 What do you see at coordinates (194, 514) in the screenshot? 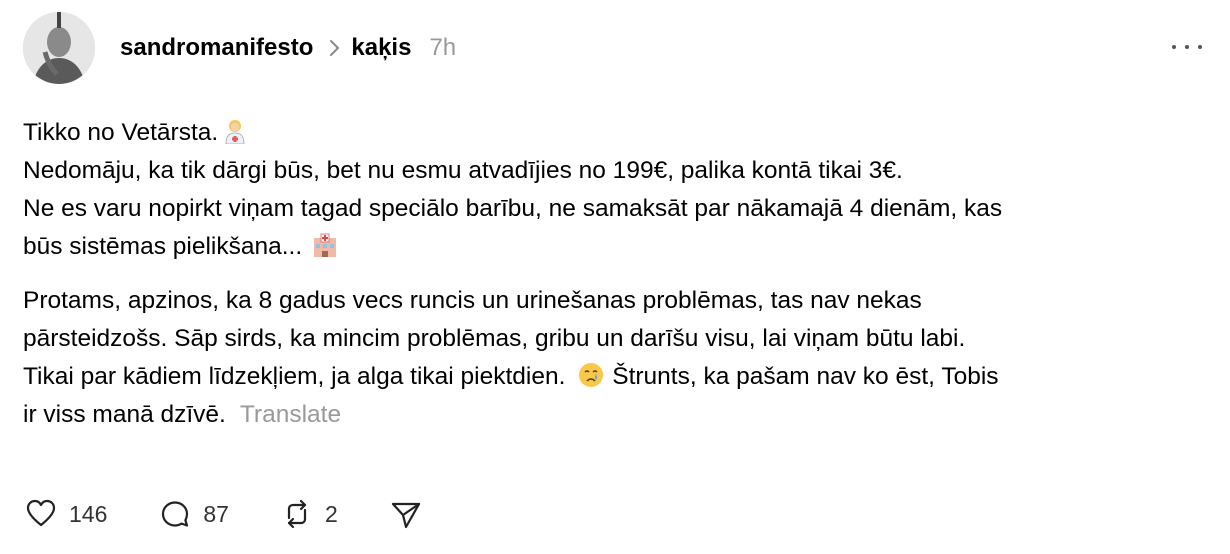
I see `comment-button: 87` at bounding box center [194, 514].